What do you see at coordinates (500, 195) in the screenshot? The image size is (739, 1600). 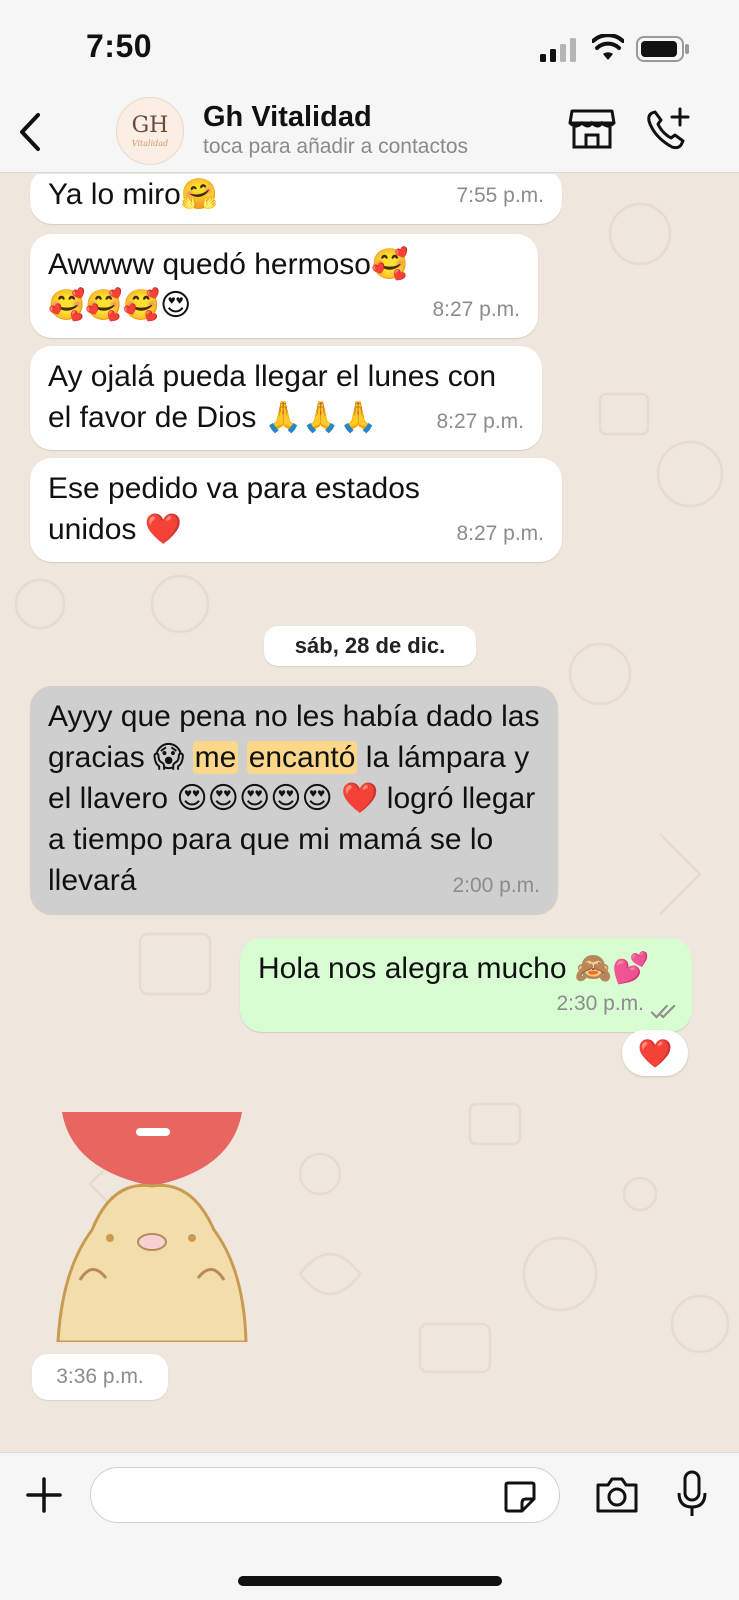 I see `message-time: 7:55 p.m.` at bounding box center [500, 195].